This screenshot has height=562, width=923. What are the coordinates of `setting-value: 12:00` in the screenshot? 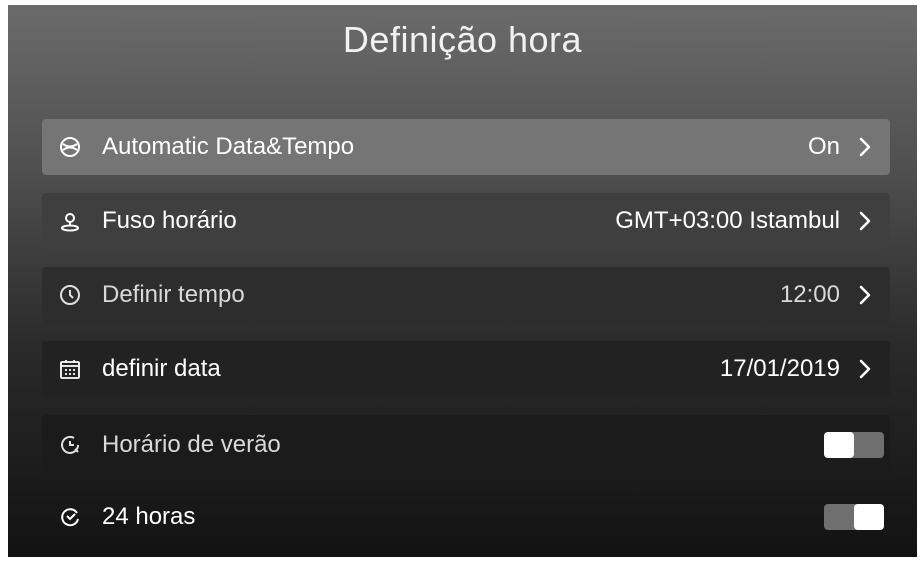 It's located at (809, 294).